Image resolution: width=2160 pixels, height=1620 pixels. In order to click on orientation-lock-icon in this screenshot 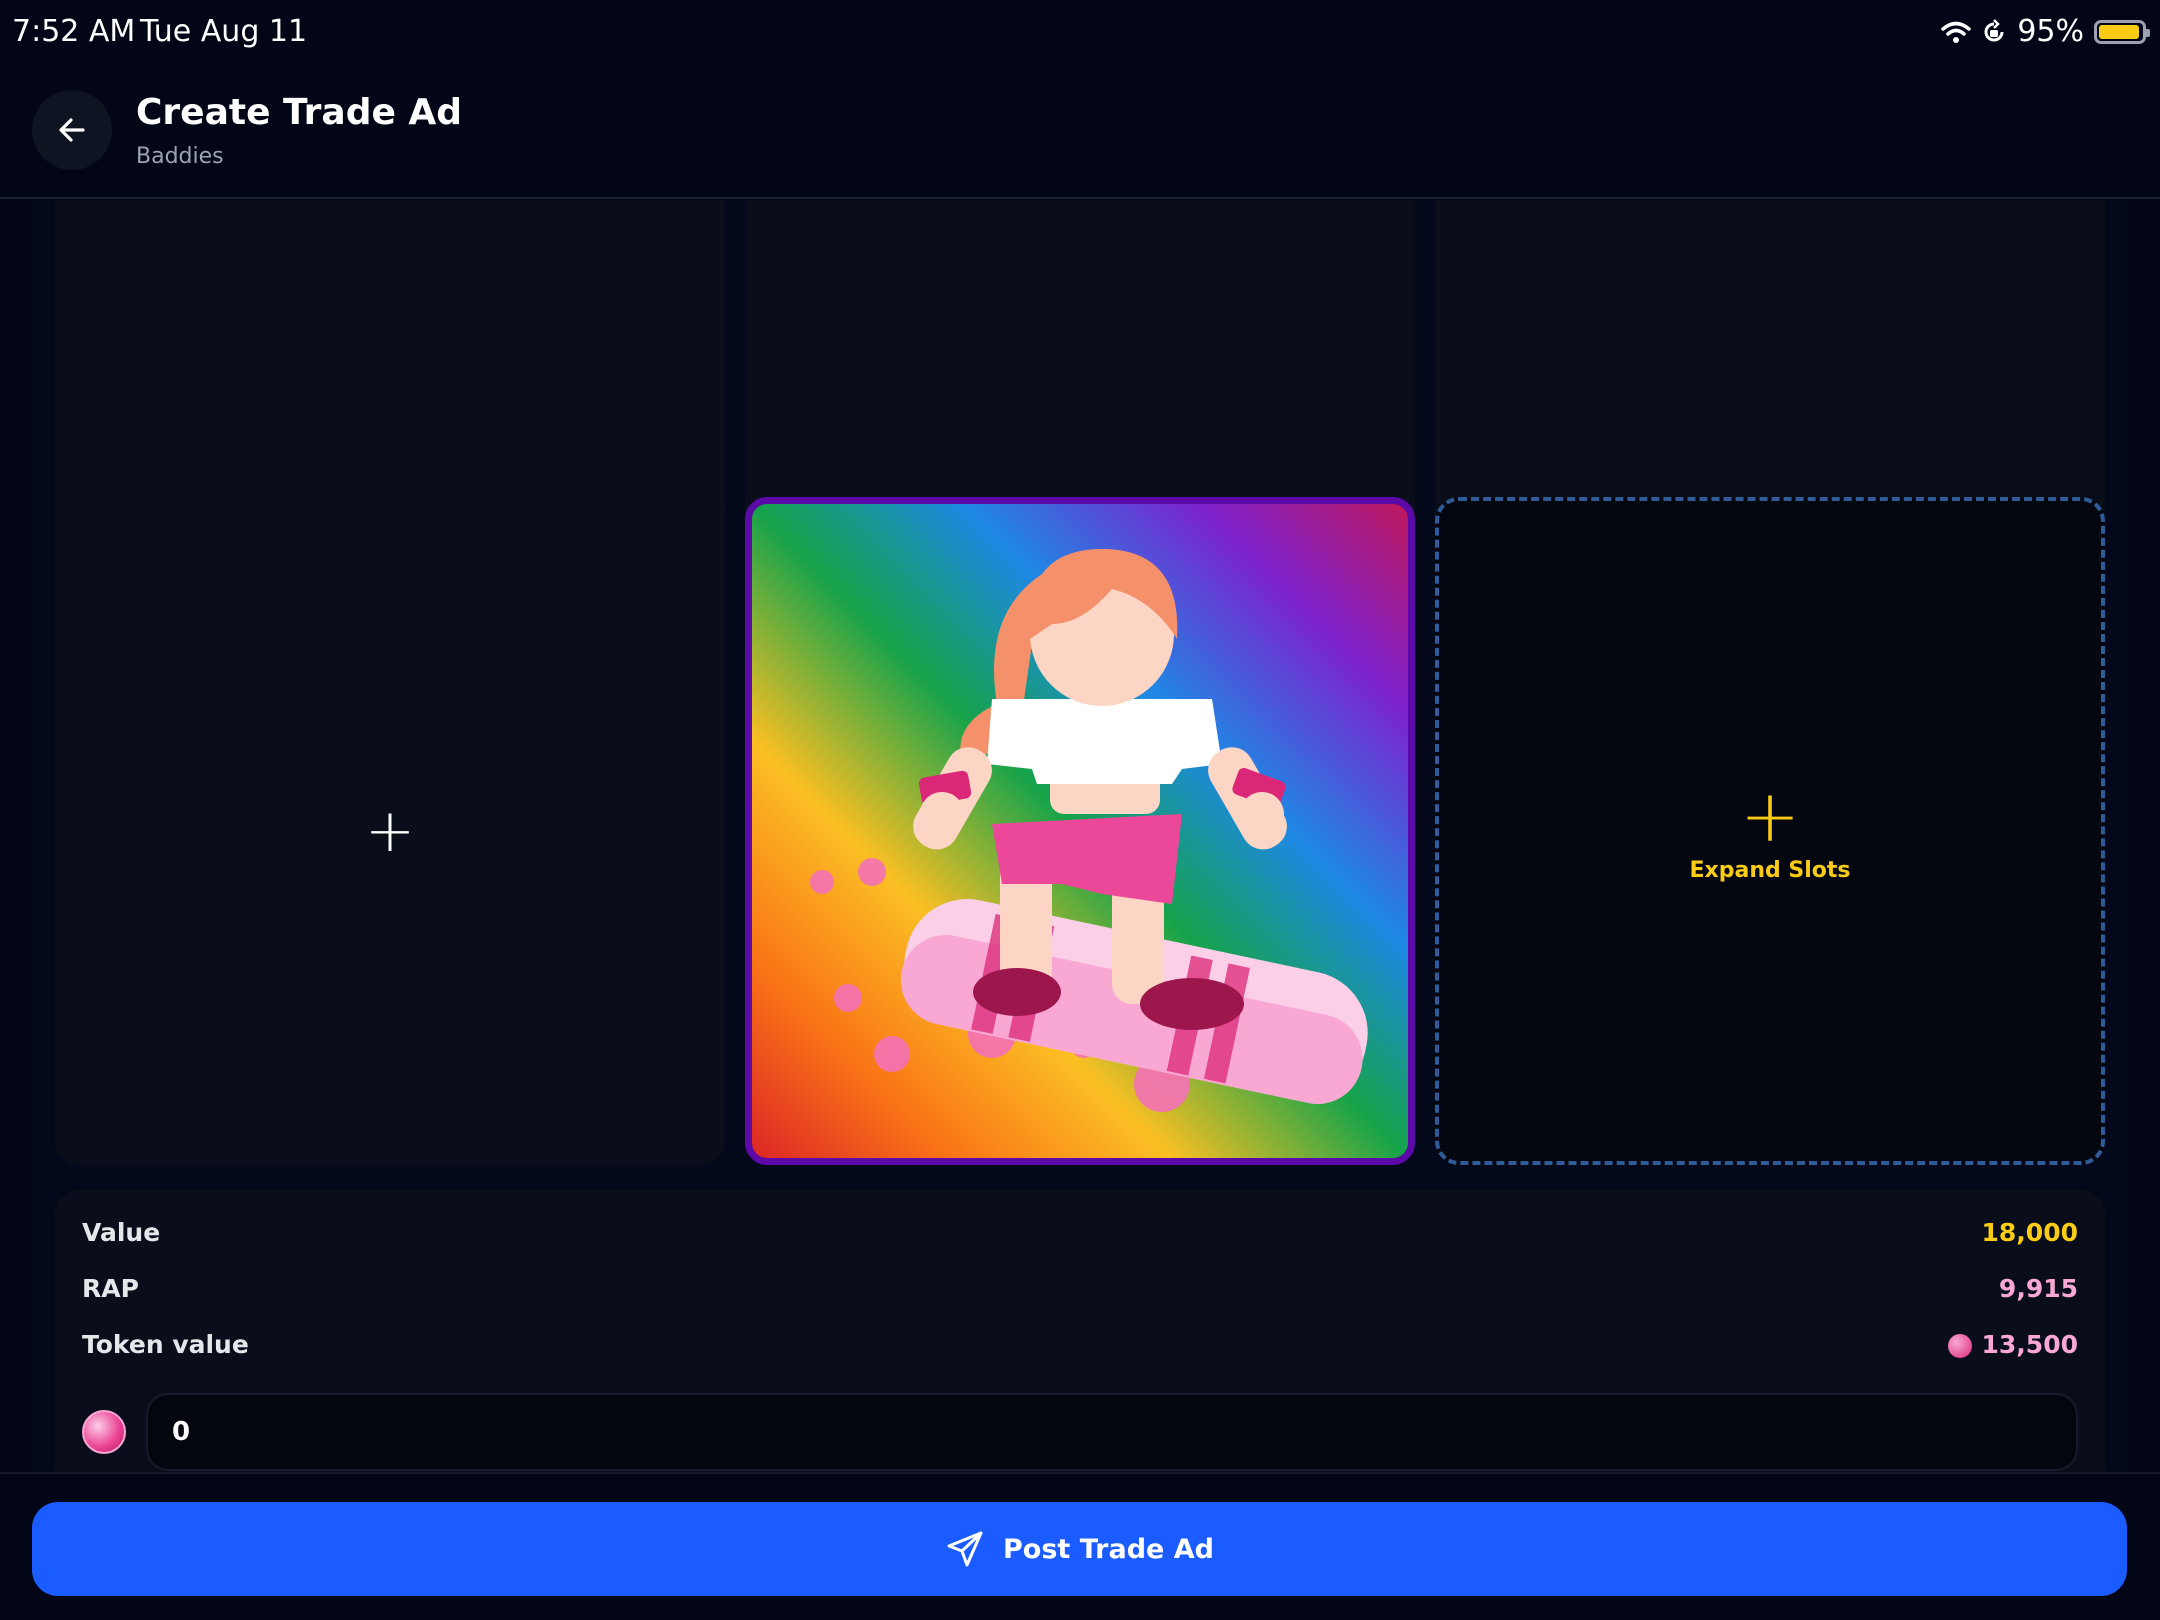, I will do `click(1994, 29)`.